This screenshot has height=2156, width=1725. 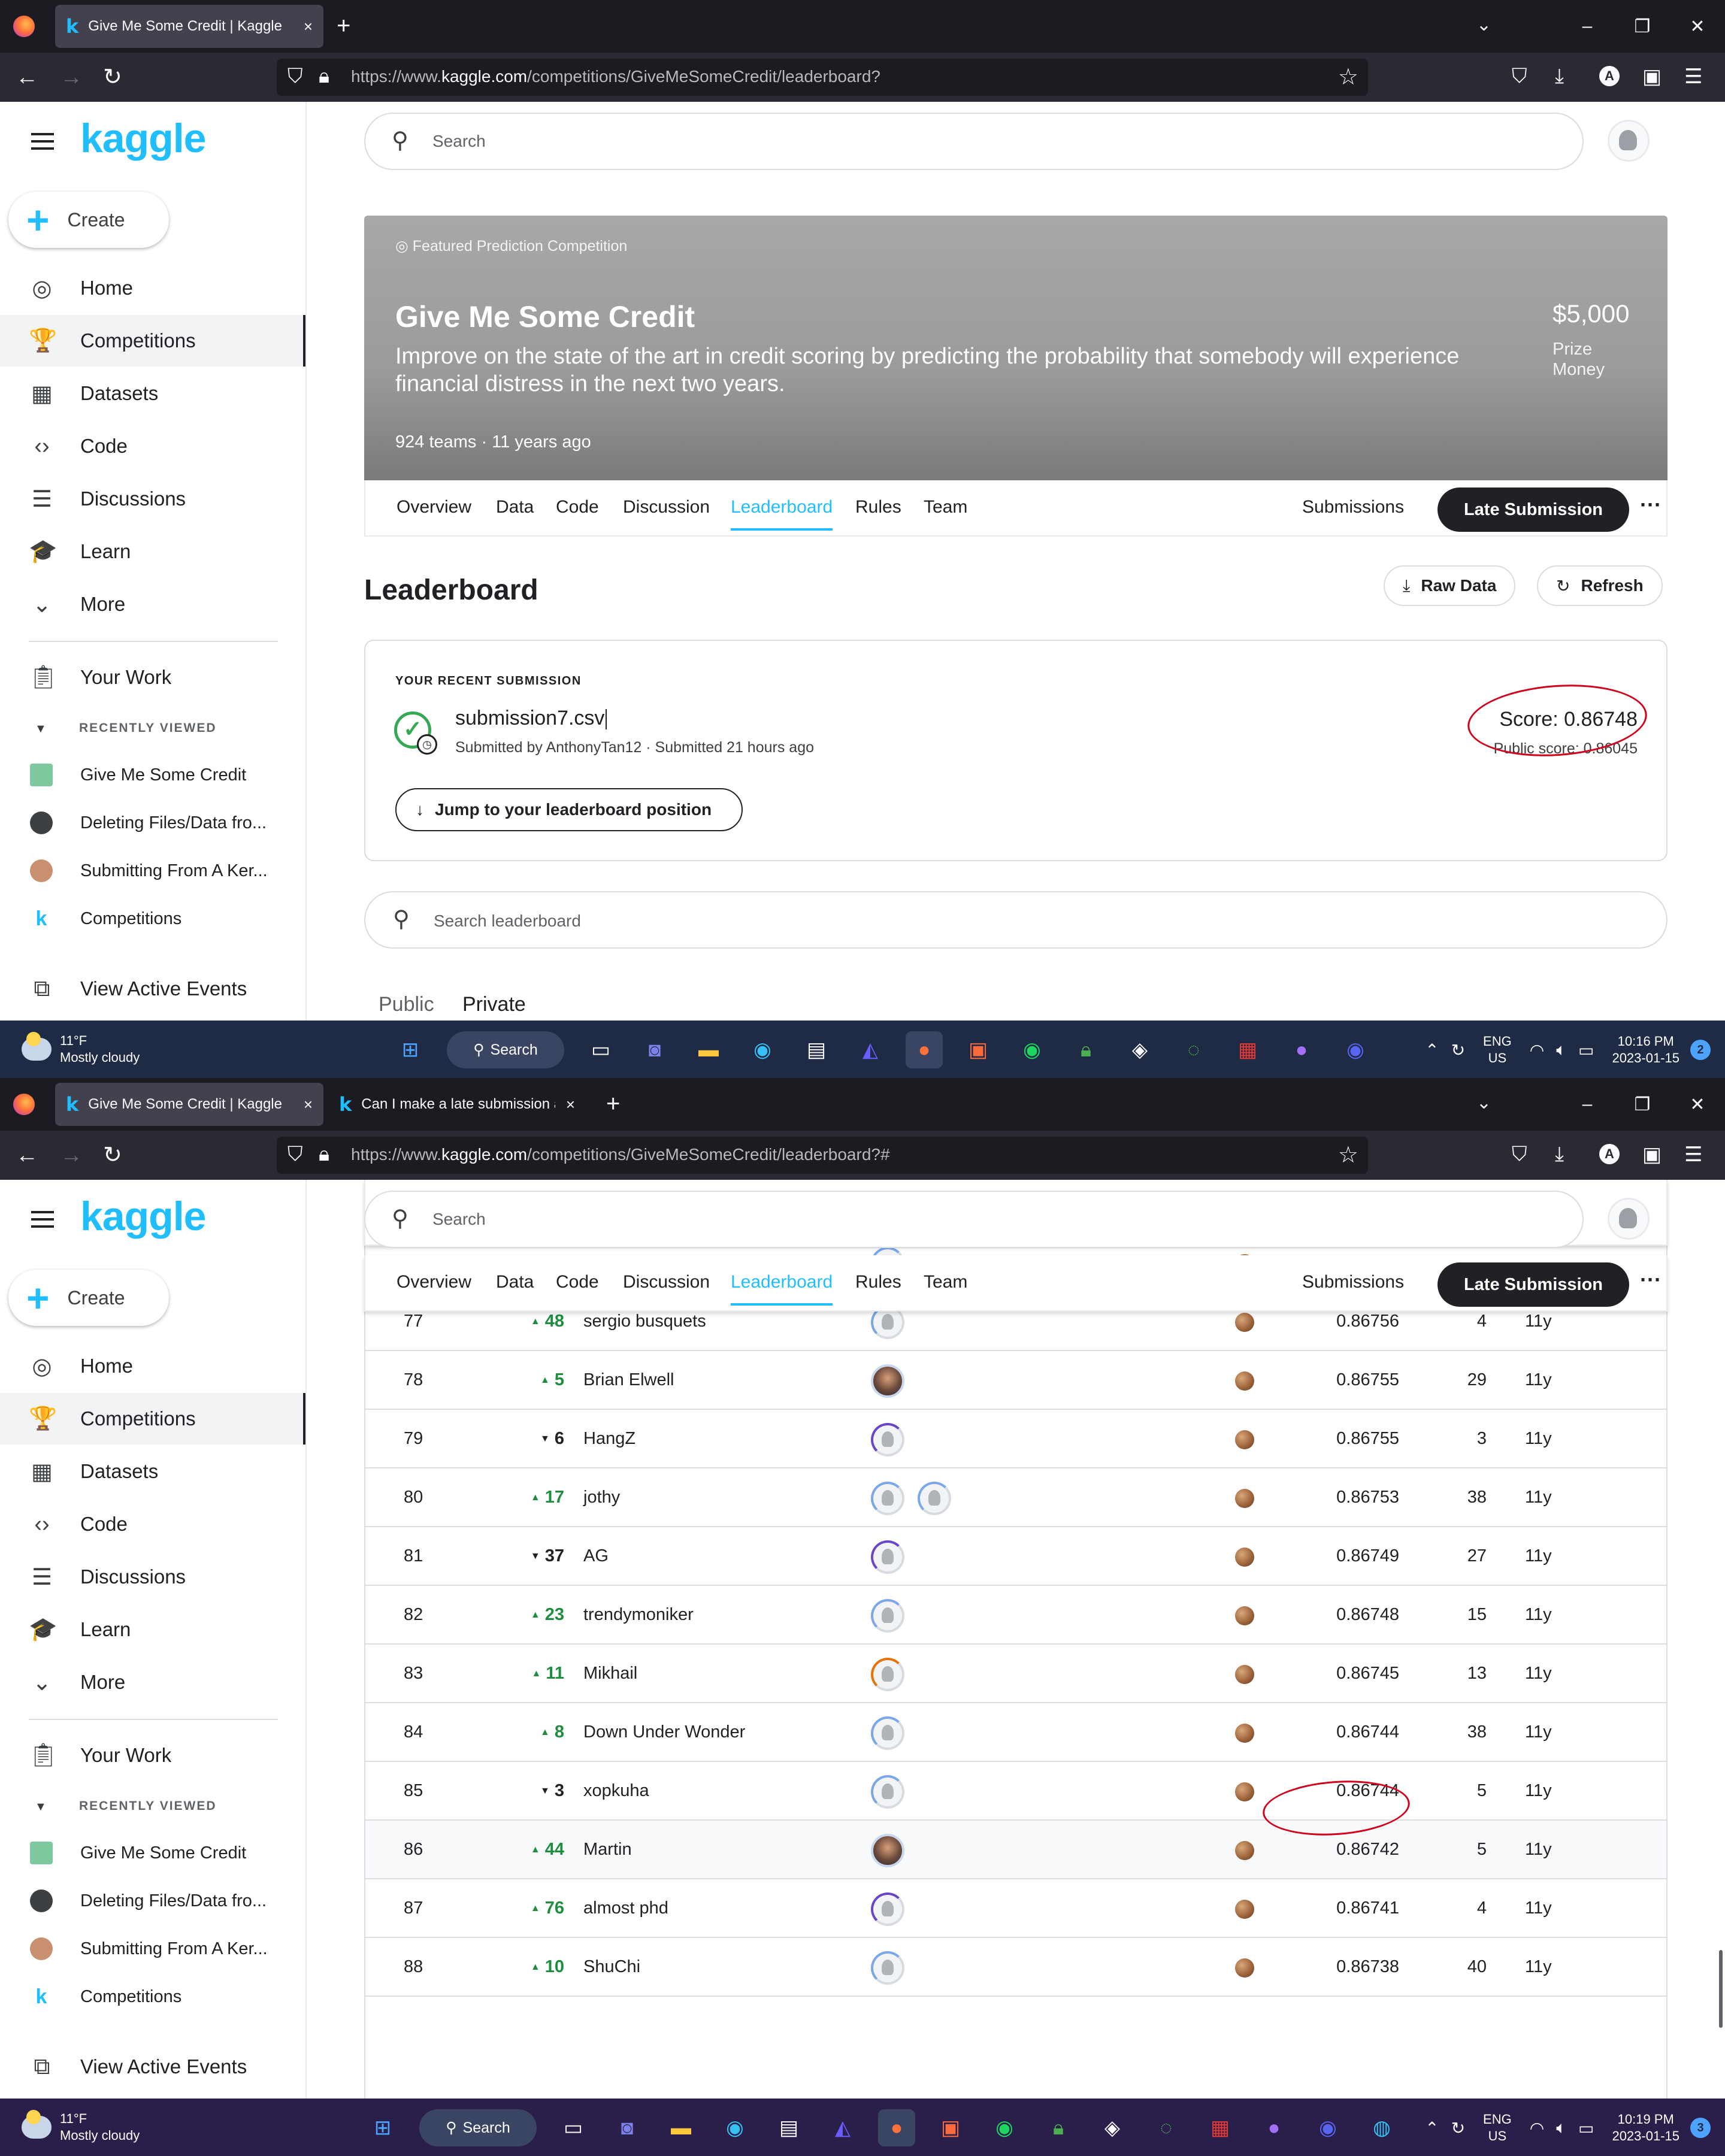 What do you see at coordinates (609, 1439) in the screenshot?
I see `team-name: HangZ` at bounding box center [609, 1439].